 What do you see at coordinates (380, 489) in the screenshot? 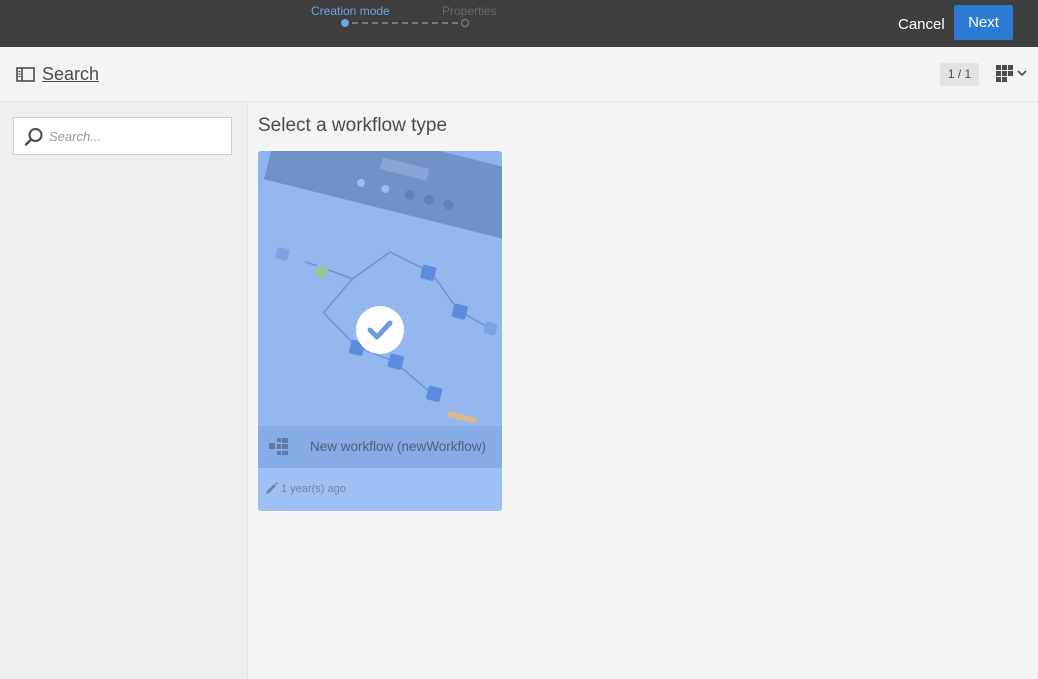
I see `card-footer: 1 year(s) ago` at bounding box center [380, 489].